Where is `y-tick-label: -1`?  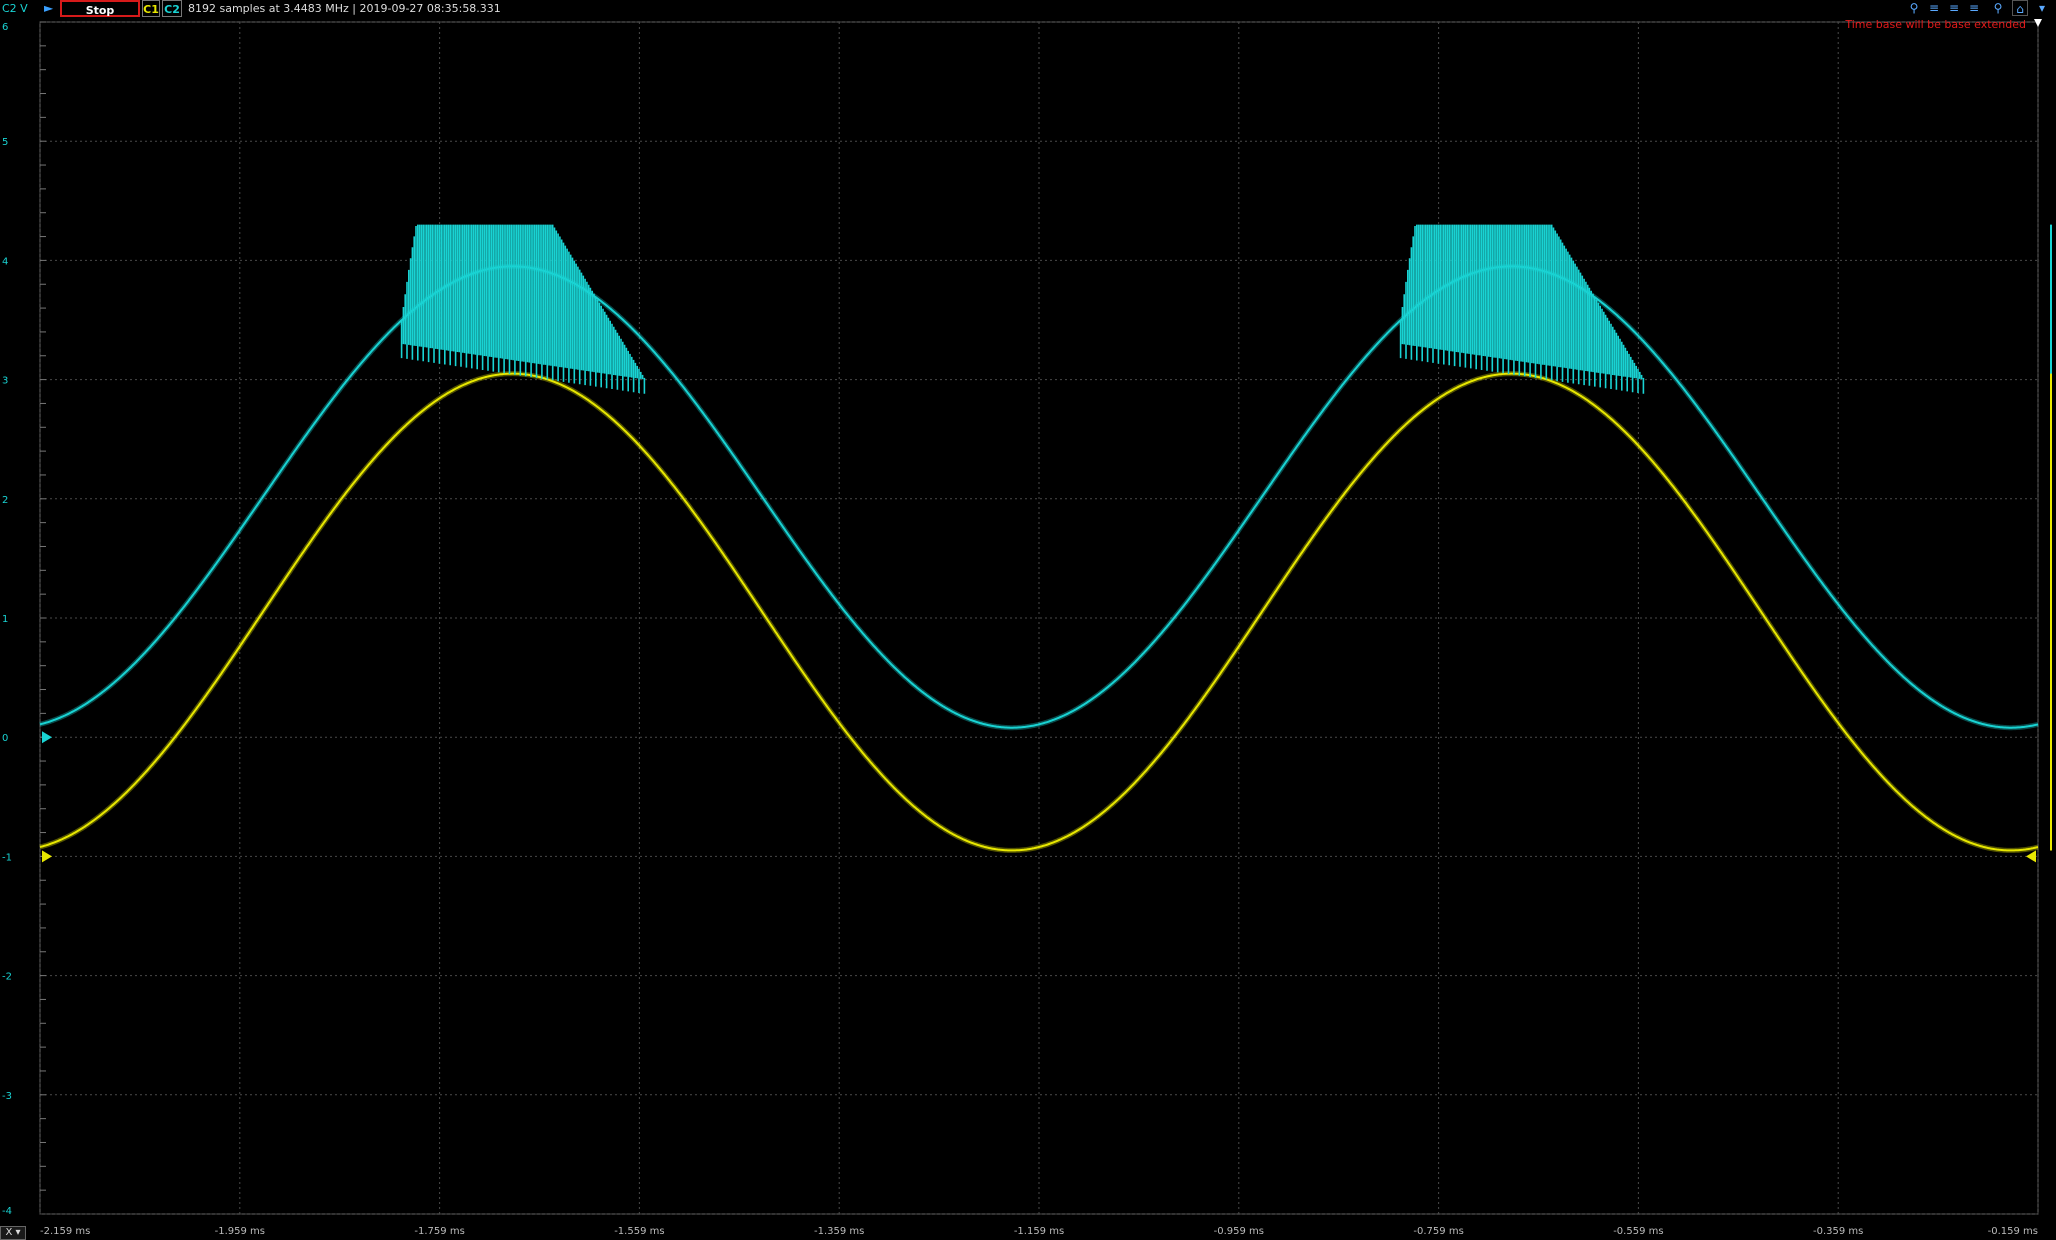 y-tick-label: -1 is located at coordinates (7, 857).